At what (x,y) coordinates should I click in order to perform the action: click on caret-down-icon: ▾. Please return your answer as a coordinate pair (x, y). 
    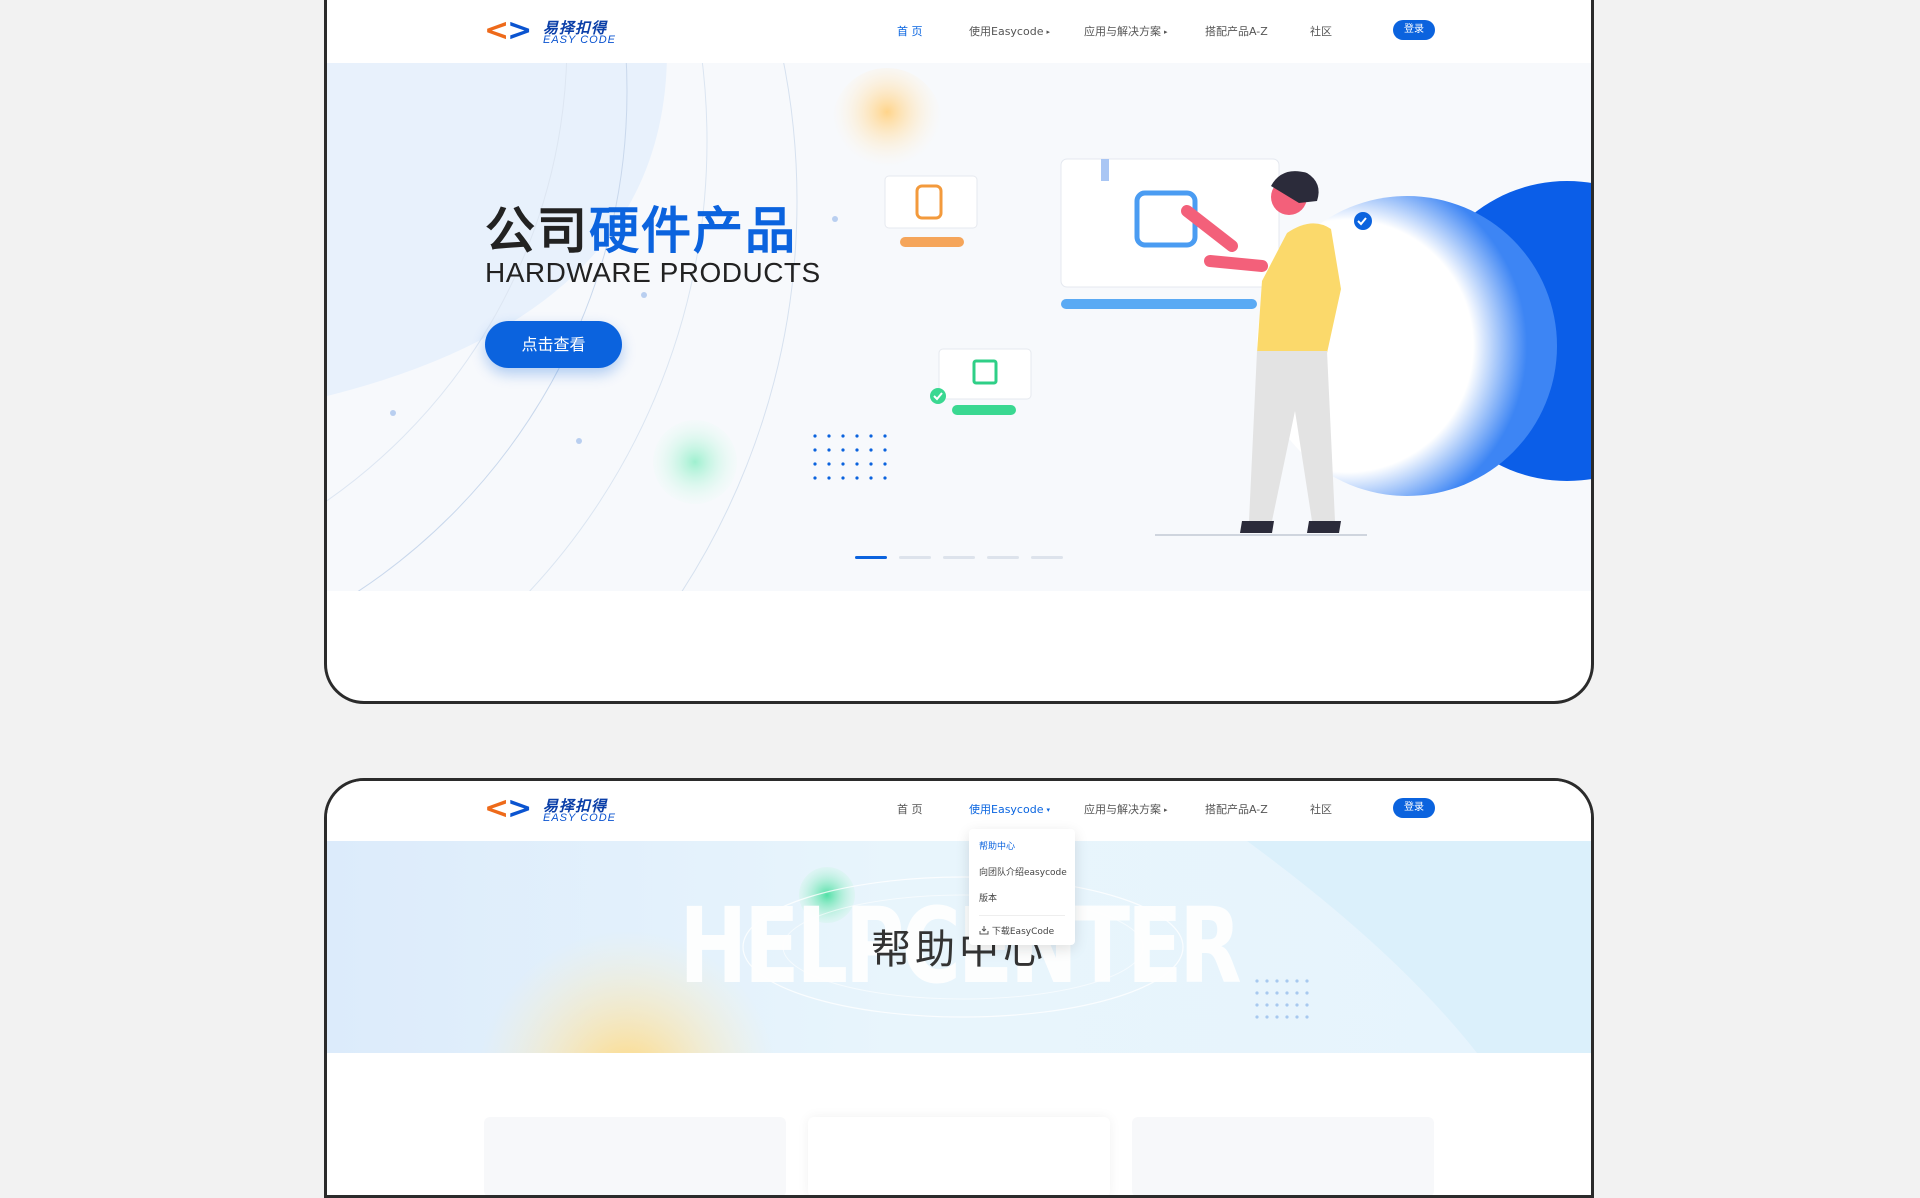
    Looking at the image, I should click on (1048, 810).